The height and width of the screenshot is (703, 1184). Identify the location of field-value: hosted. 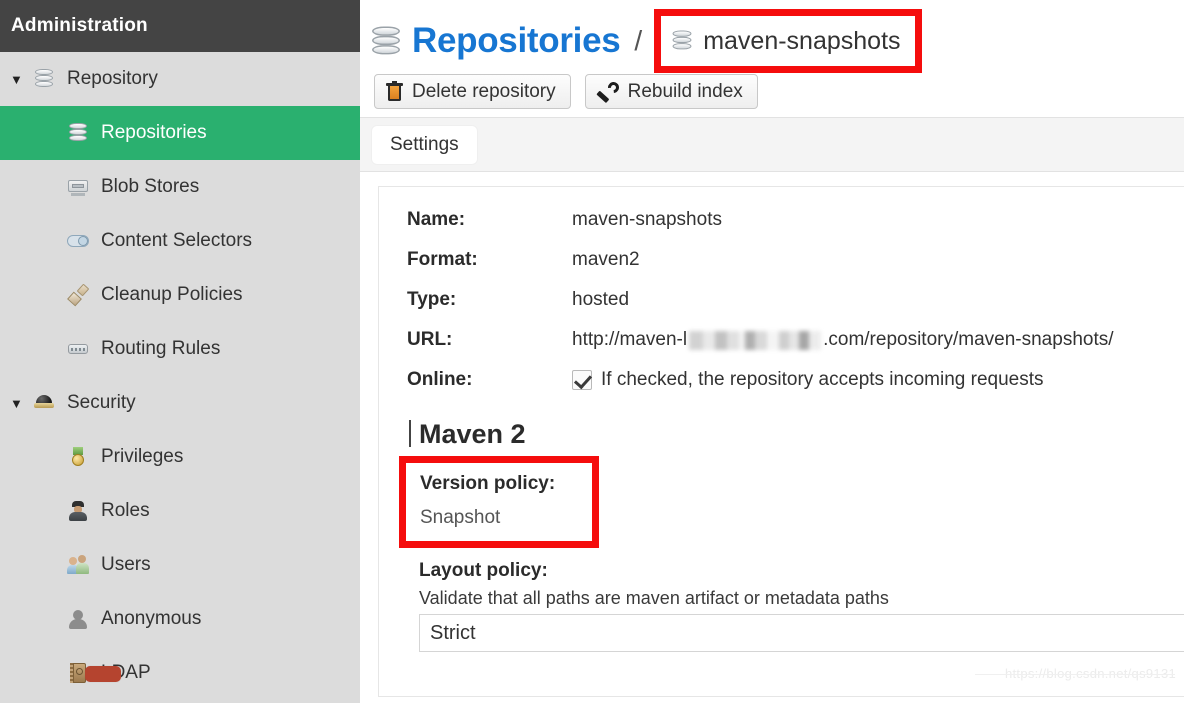
(601, 299).